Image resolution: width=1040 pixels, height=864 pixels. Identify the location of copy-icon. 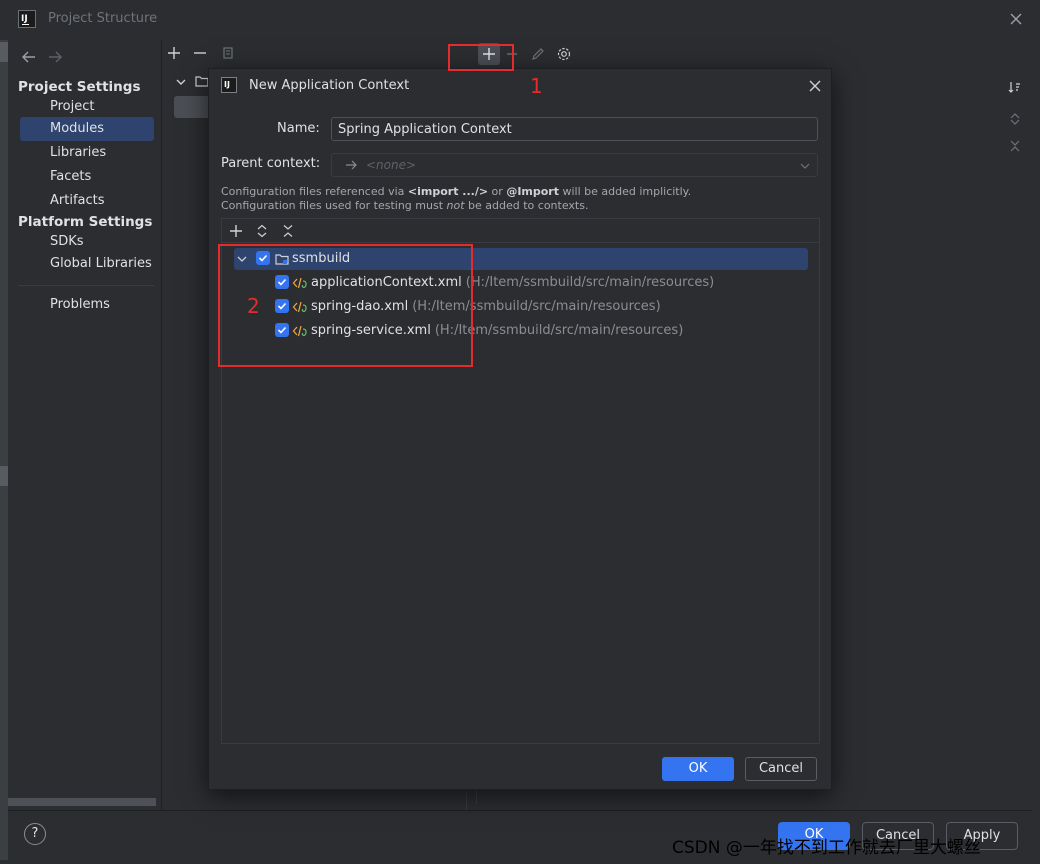
(228, 53).